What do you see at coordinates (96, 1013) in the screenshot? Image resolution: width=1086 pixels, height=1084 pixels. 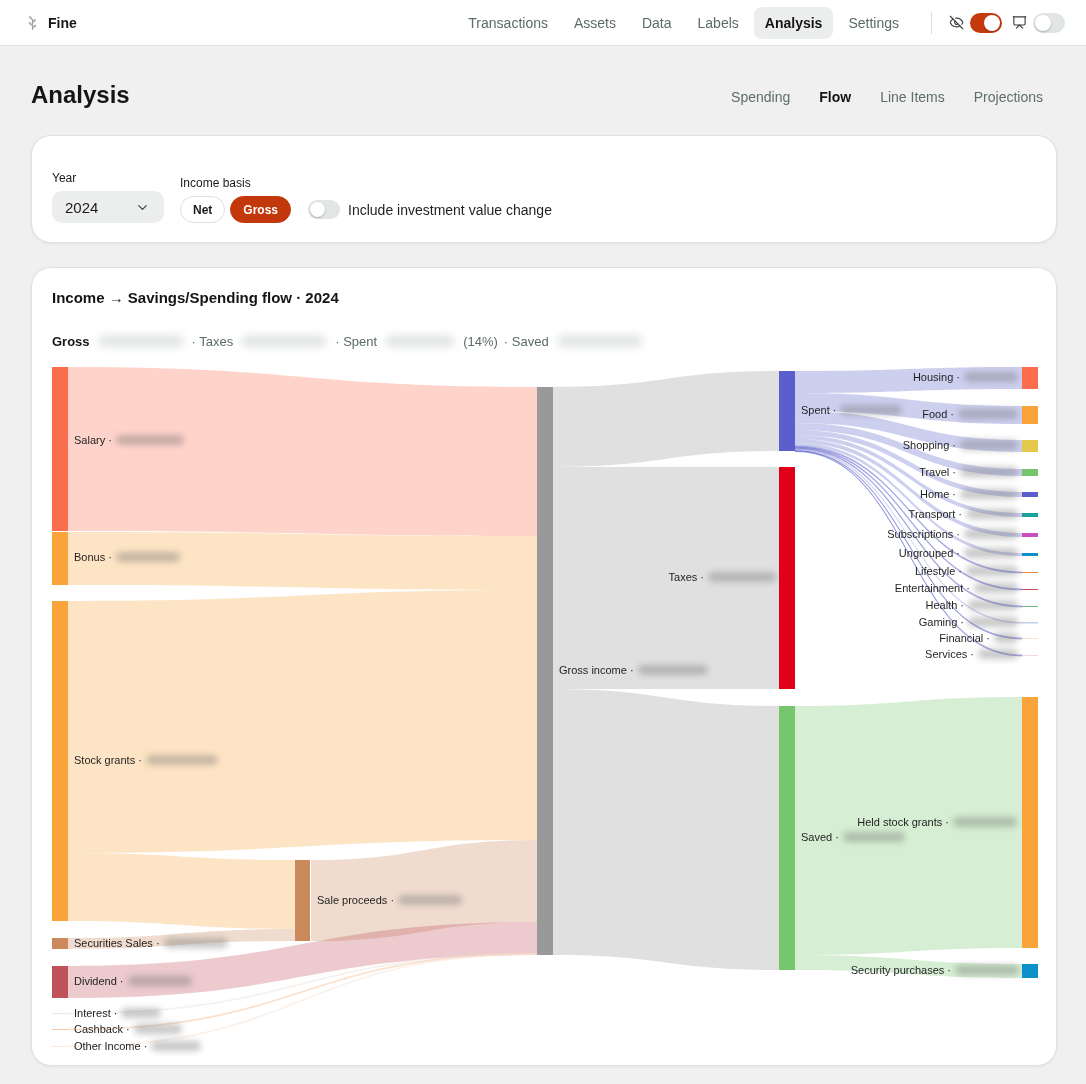 I see `node-label: Interest ·` at bounding box center [96, 1013].